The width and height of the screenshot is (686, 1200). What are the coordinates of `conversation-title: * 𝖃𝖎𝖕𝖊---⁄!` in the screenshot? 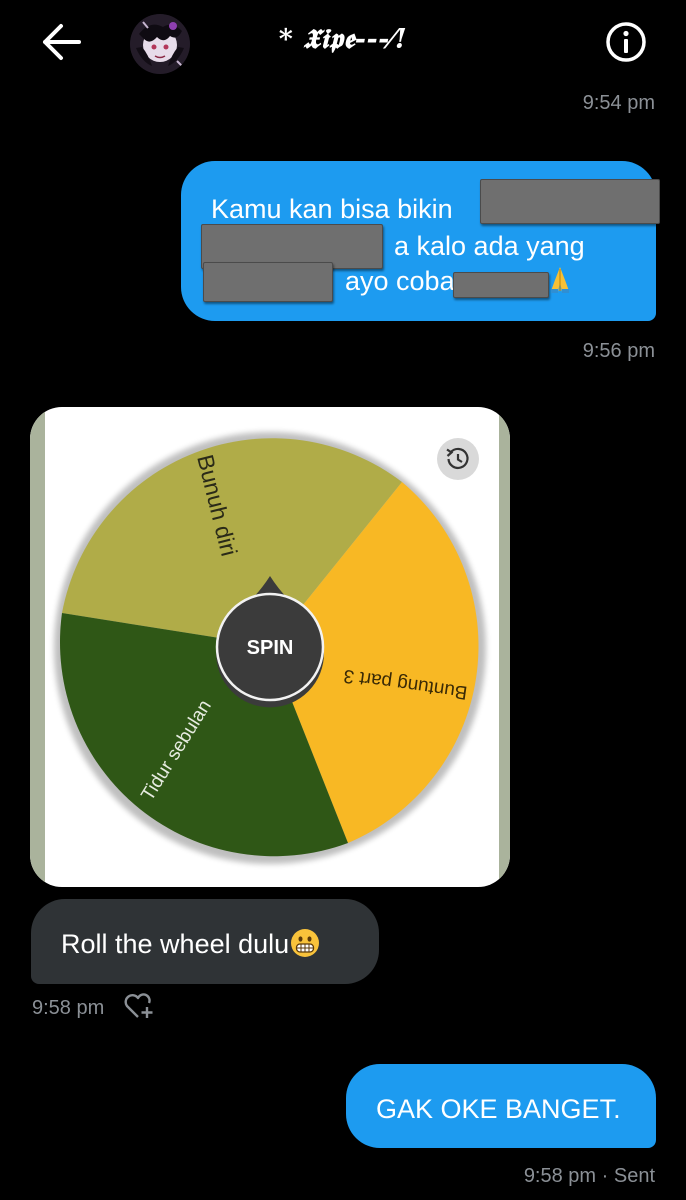 It's located at (343, 40).